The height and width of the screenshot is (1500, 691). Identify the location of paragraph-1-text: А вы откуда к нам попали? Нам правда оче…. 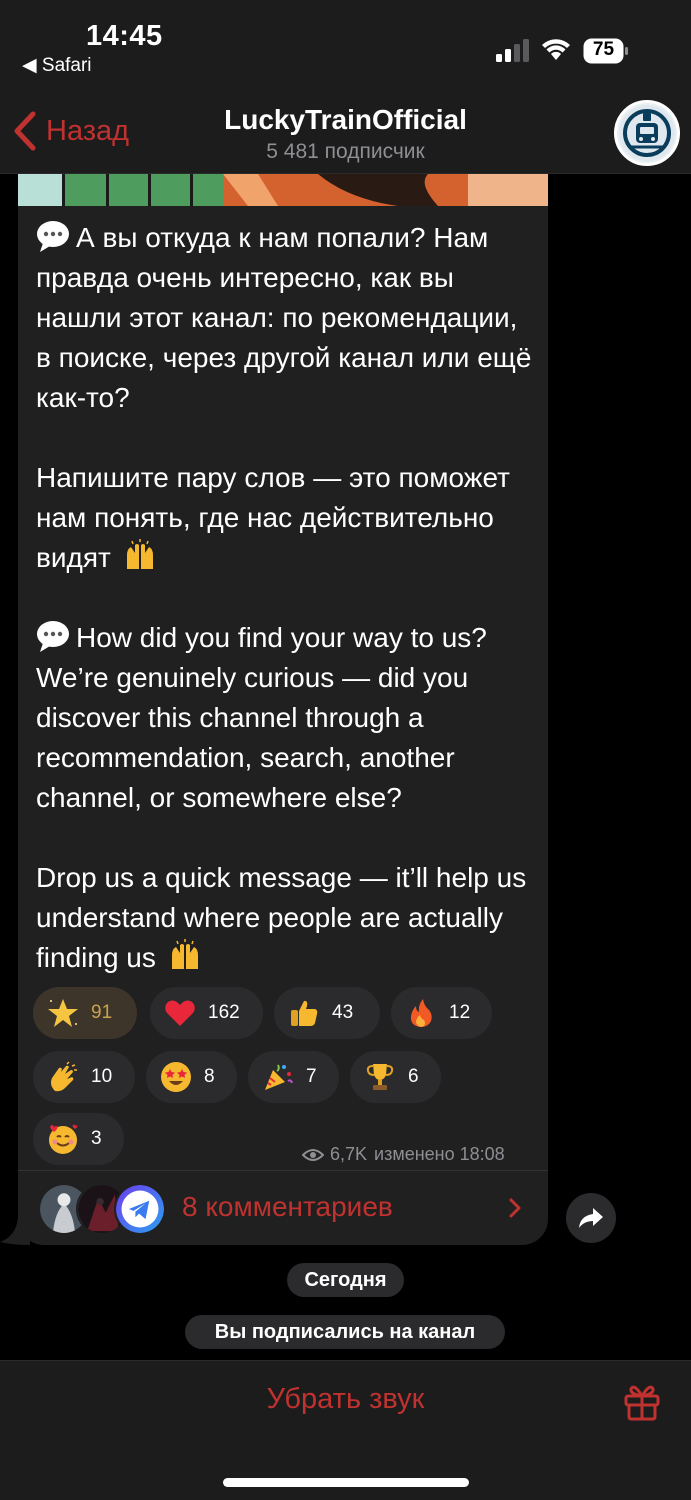
(284, 317).